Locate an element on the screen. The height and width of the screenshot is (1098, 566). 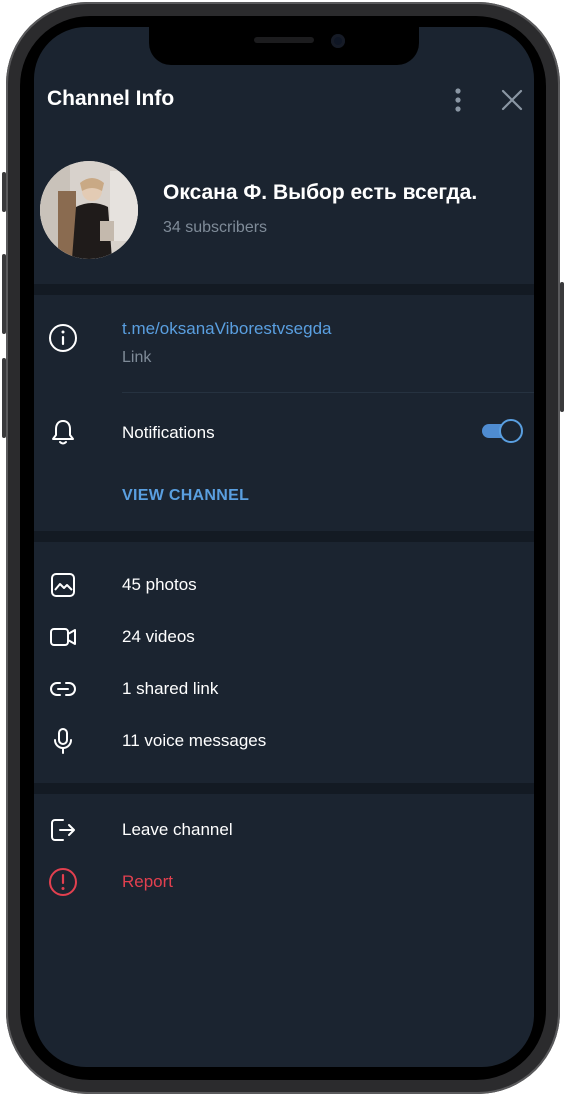
subscriber-count: 34 subscribers is located at coordinates (215, 227).